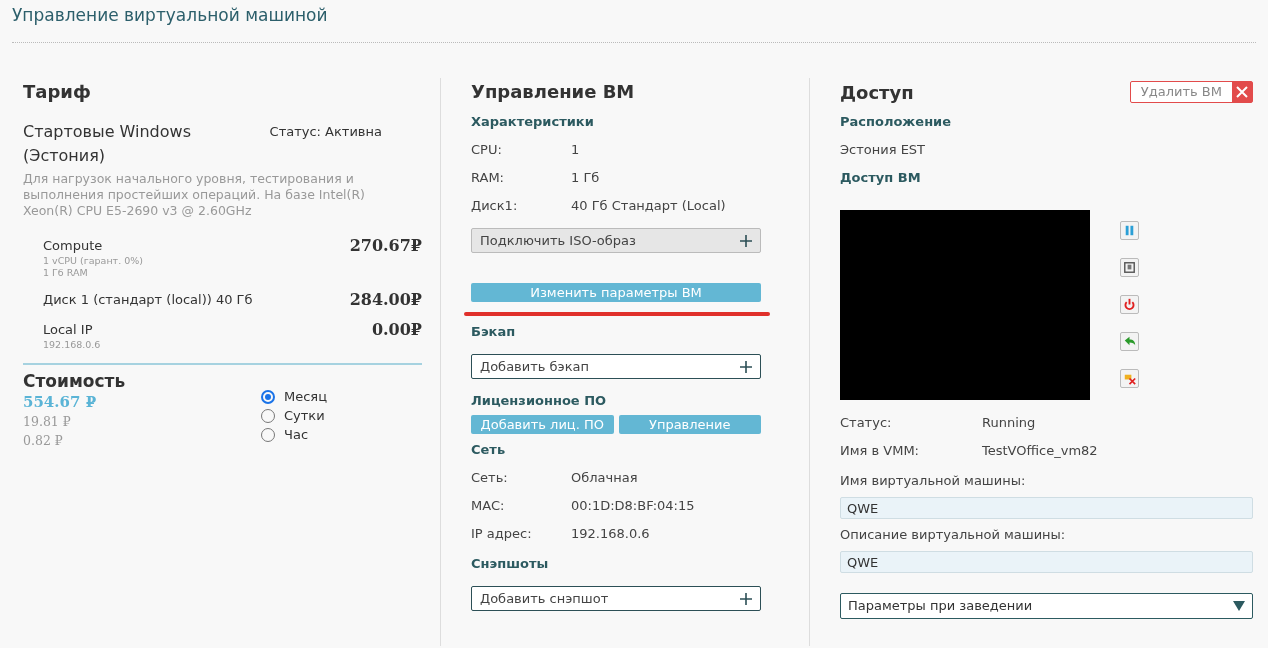 The height and width of the screenshot is (648, 1268). I want to click on tariff-name: Стартовые Windows (Эстония), so click(107, 144).